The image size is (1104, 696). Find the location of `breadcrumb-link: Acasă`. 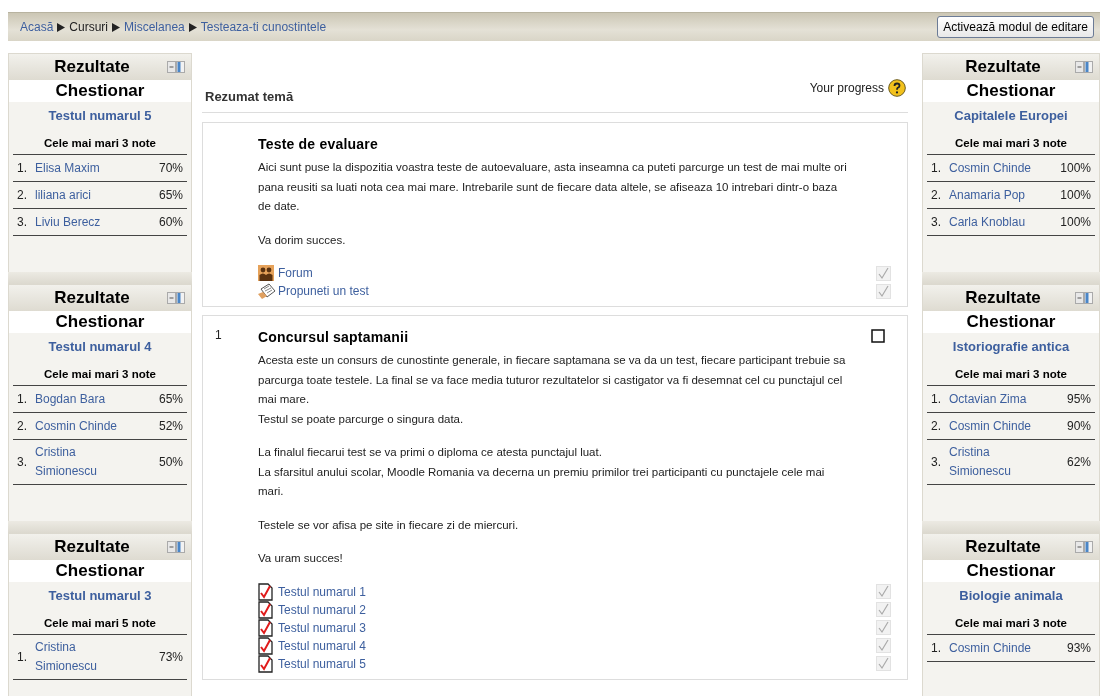

breadcrumb-link: Acasă is located at coordinates (37, 27).